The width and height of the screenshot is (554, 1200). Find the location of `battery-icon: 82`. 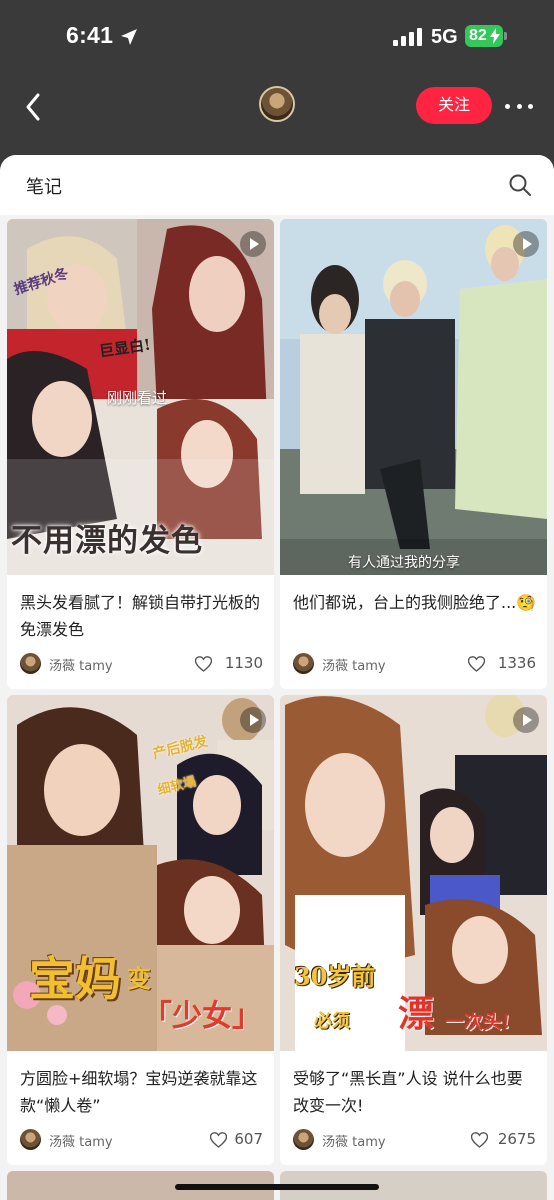

battery-icon: 82 is located at coordinates (484, 36).